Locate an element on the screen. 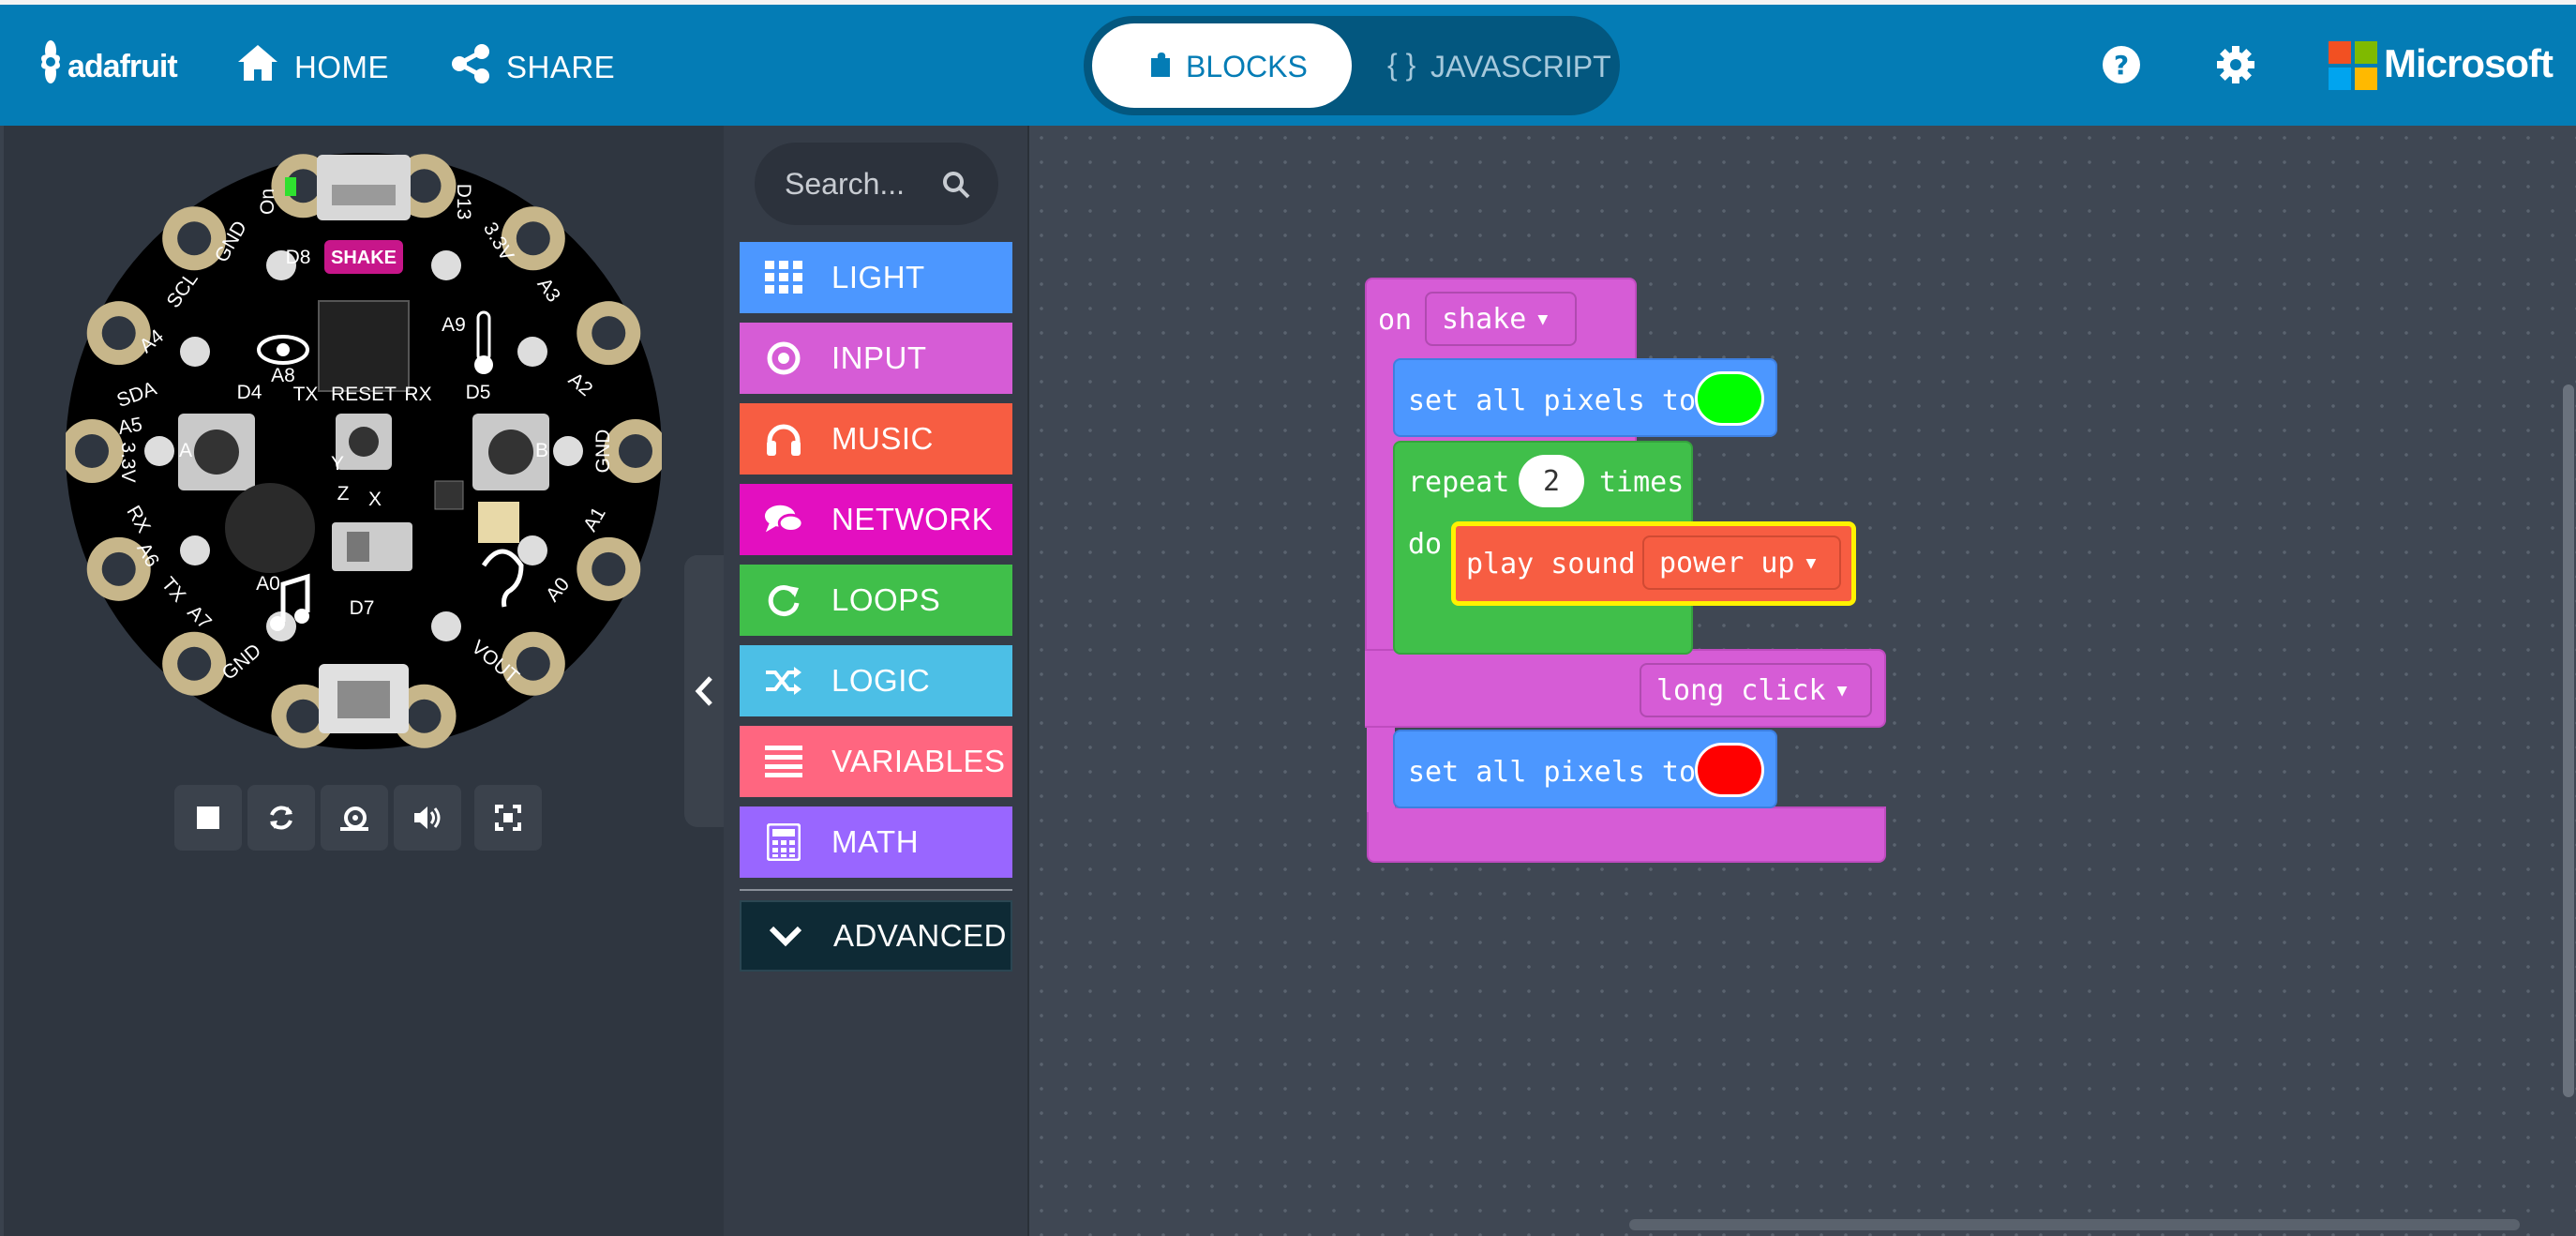 This screenshot has width=2576, height=1236. headphones-icon is located at coordinates (783, 439).